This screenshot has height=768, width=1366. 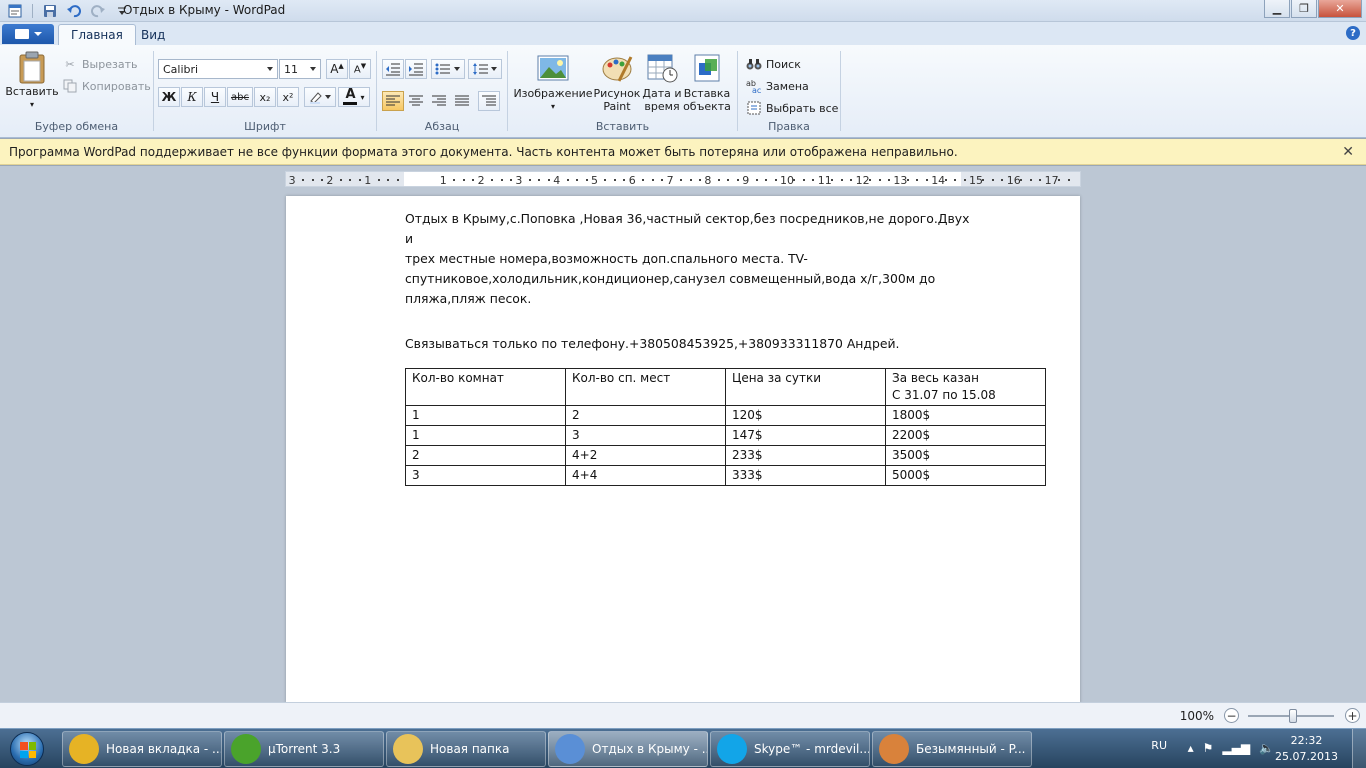 I want to click on taskbar-item-label: Новая папка, so click(x=470, y=749).